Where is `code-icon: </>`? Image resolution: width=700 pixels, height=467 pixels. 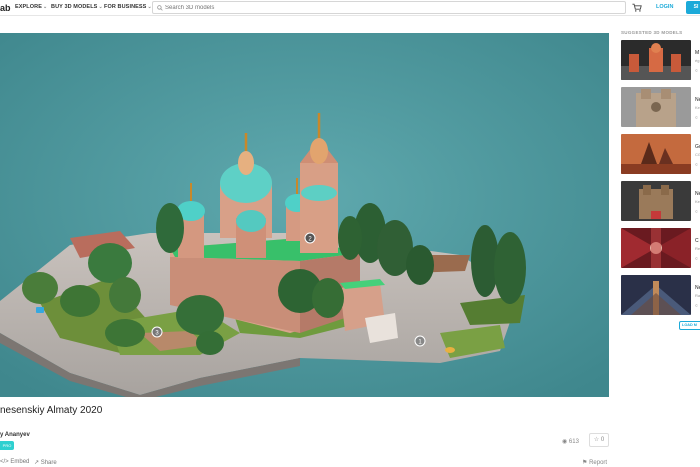 code-icon: </> is located at coordinates (4, 462).